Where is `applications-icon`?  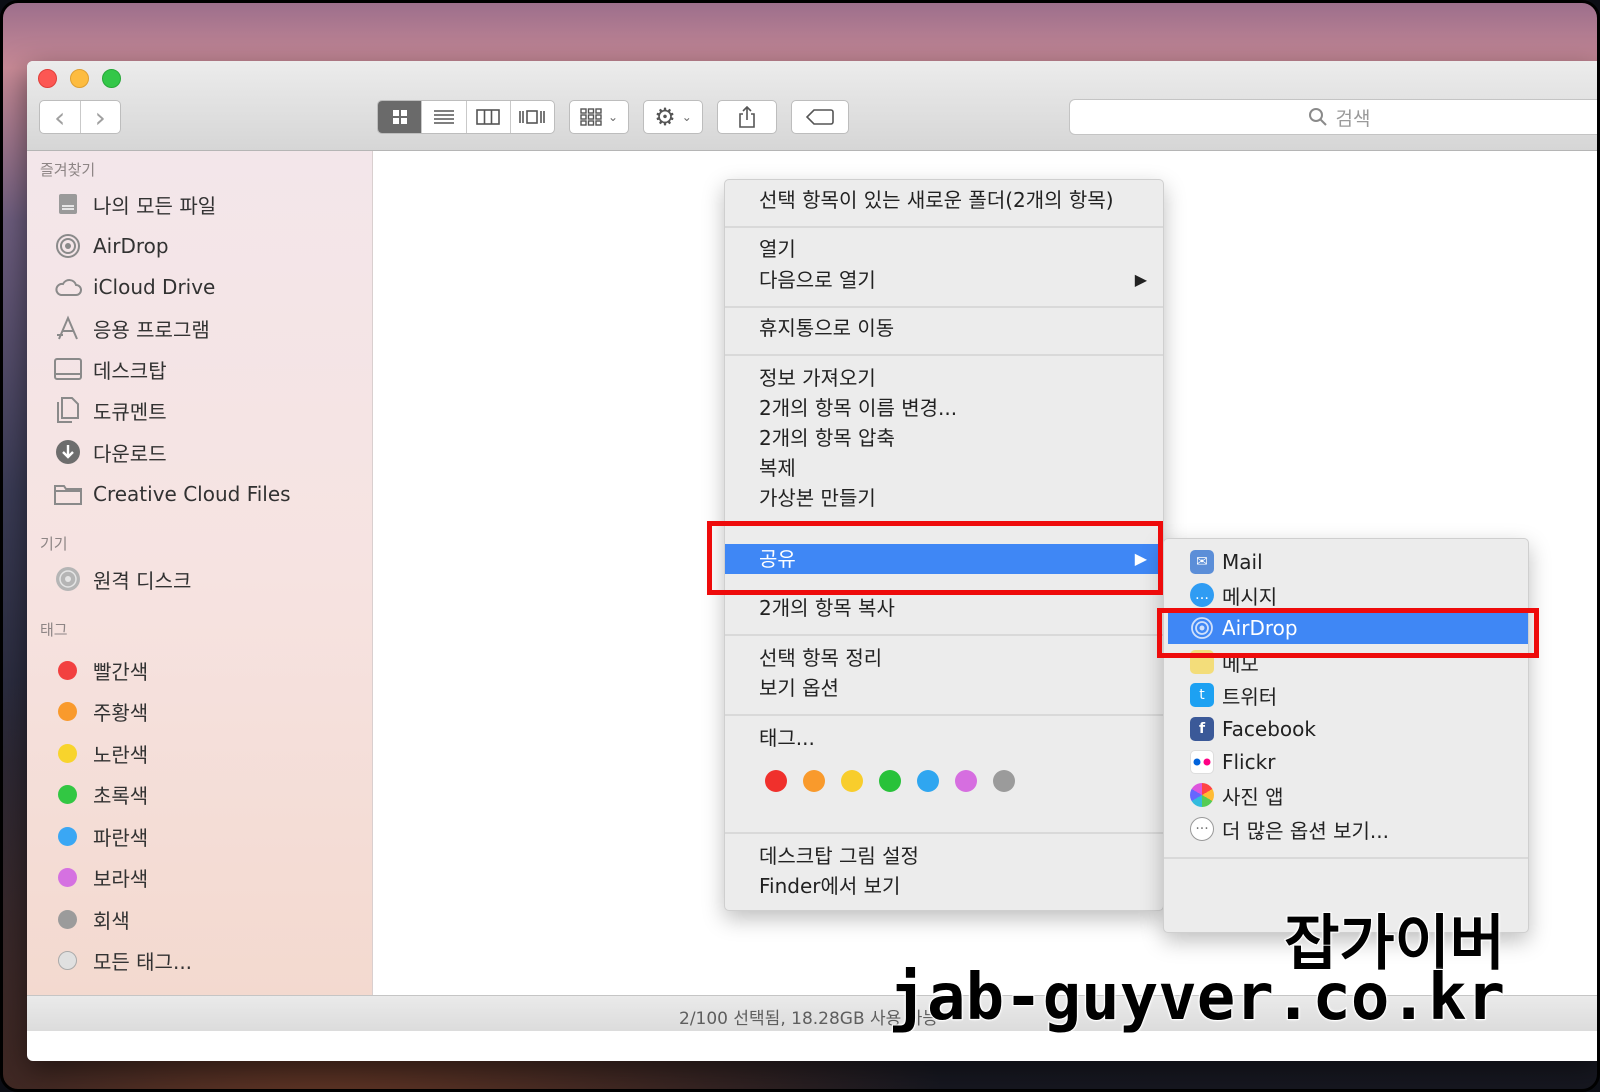
applications-icon is located at coordinates (68, 328).